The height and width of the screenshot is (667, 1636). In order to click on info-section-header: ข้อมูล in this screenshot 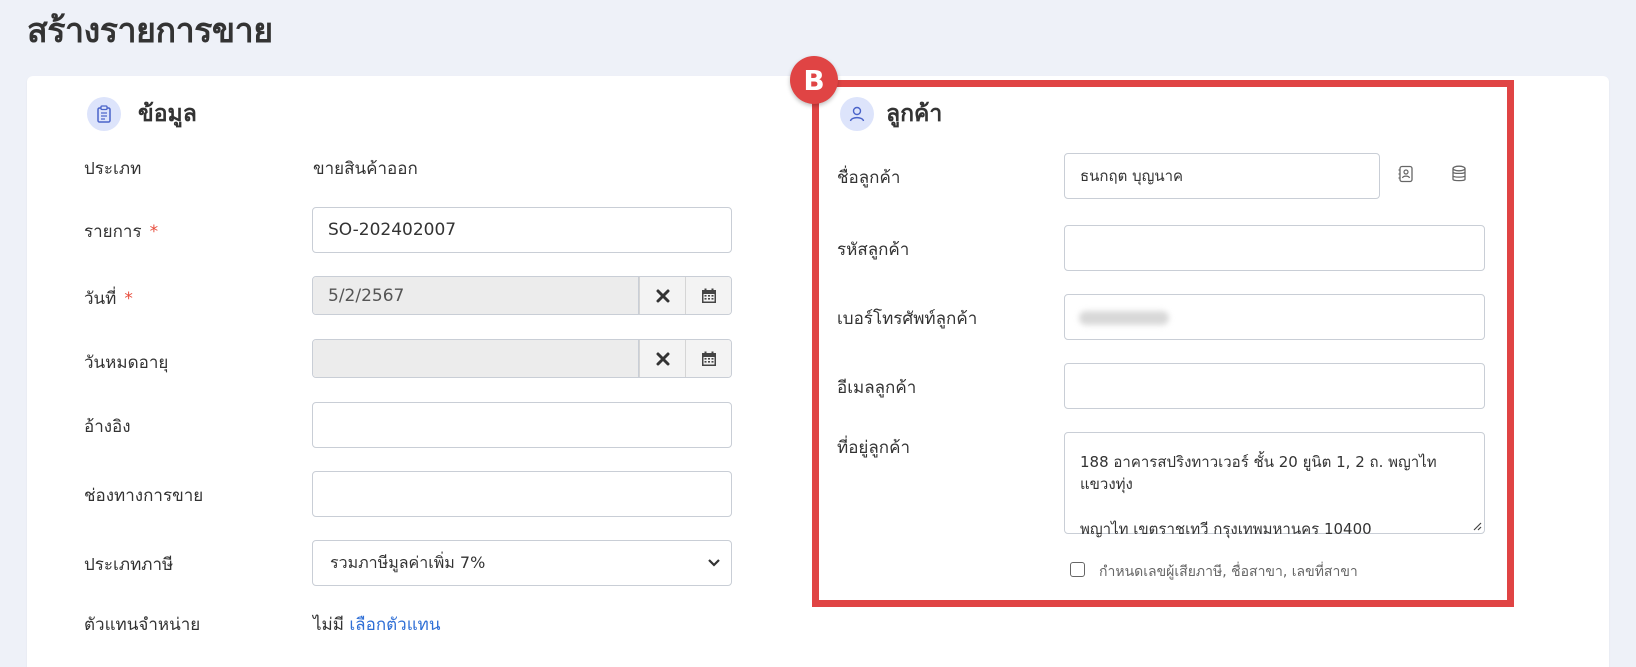, I will do `click(142, 114)`.